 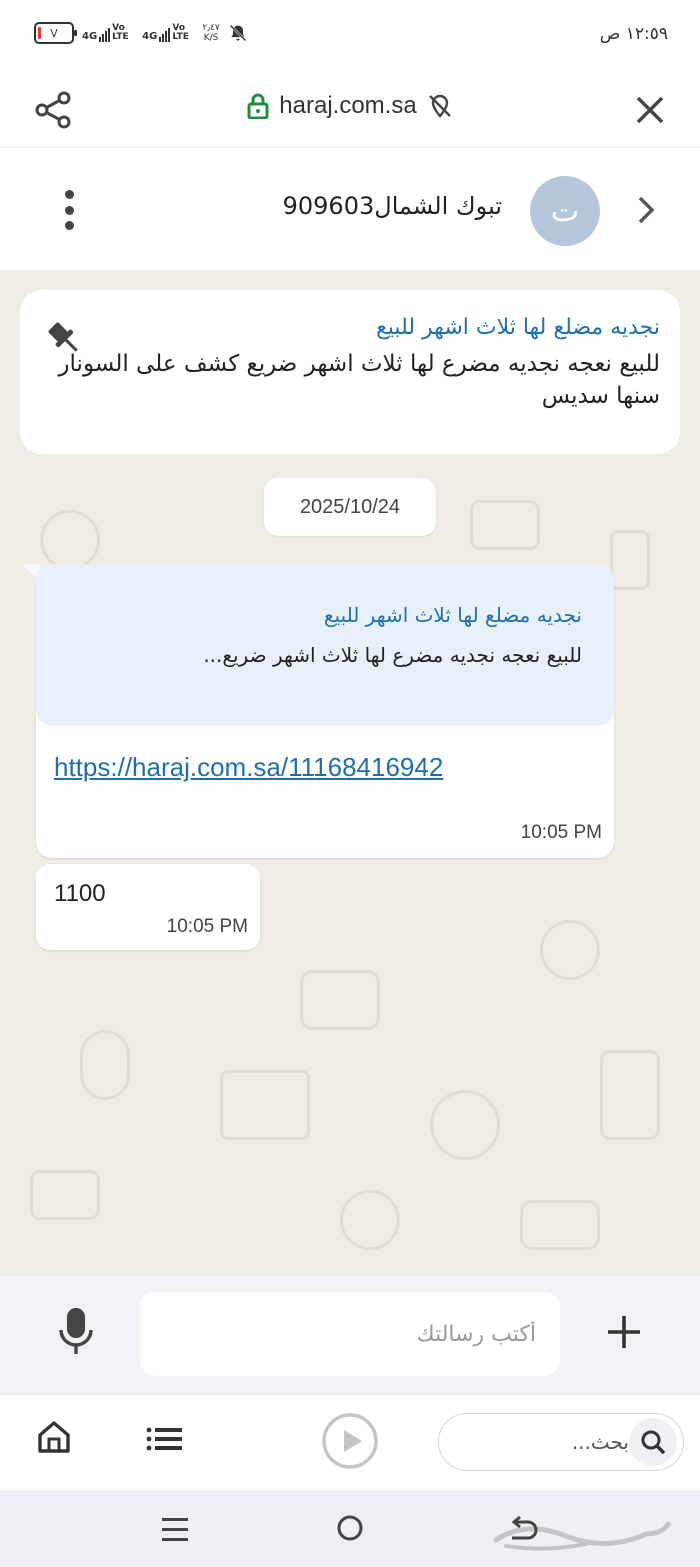 I want to click on speed-value: ٢٫٤٧, so click(x=211, y=28).